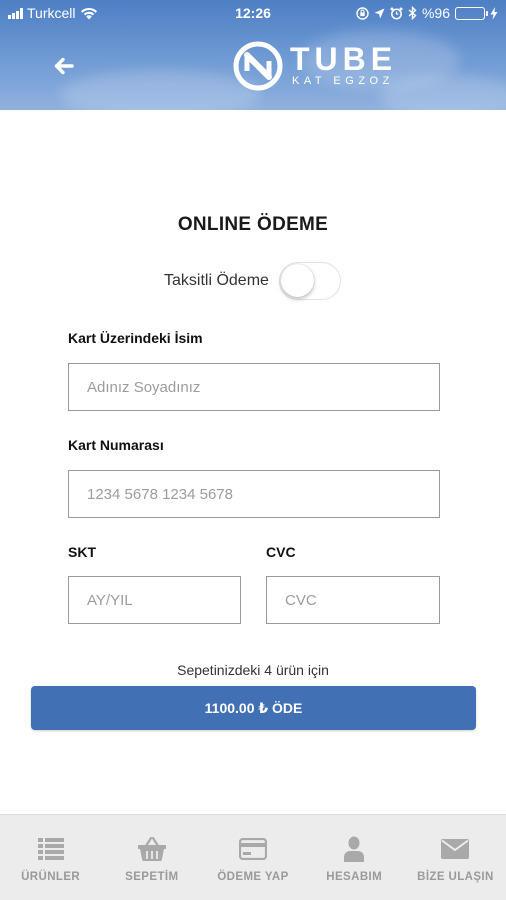 This screenshot has width=506, height=900. Describe the element at coordinates (455, 849) in the screenshot. I see `envelope-icon` at that location.